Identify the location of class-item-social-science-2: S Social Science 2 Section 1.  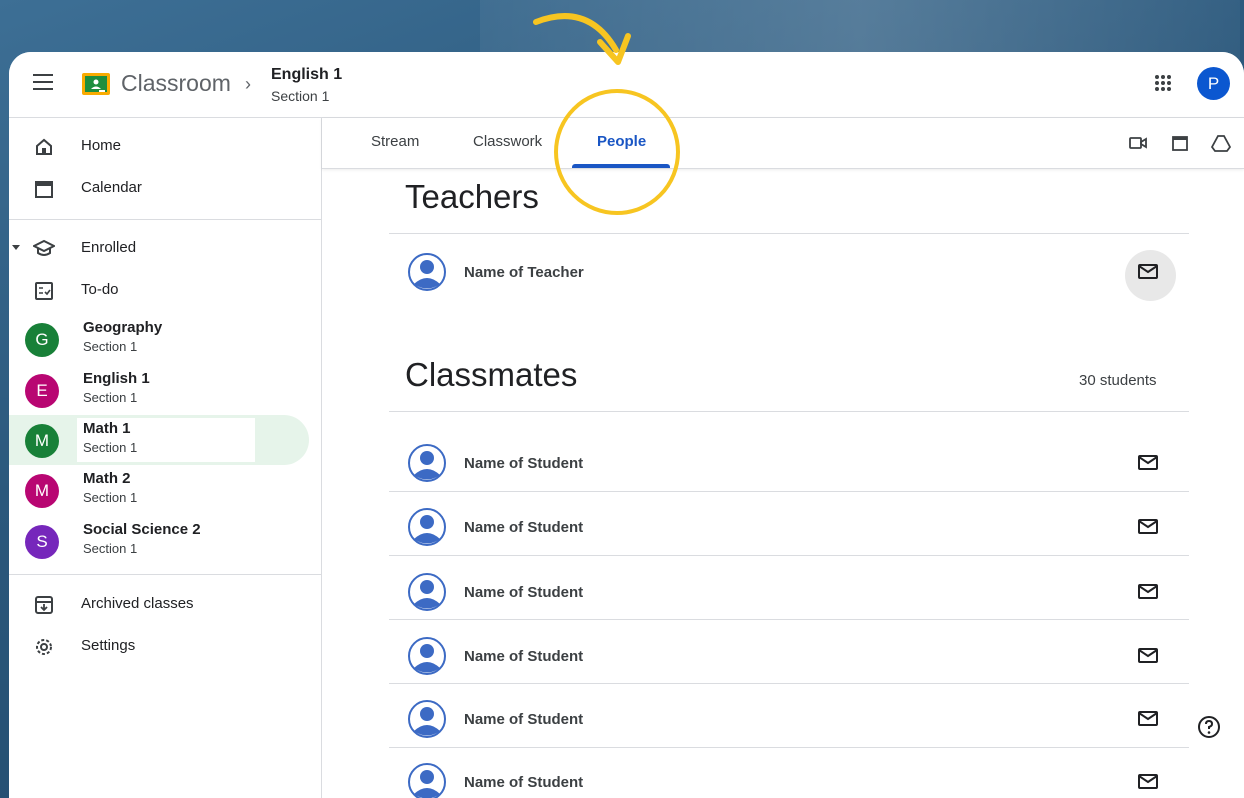
(159, 541).